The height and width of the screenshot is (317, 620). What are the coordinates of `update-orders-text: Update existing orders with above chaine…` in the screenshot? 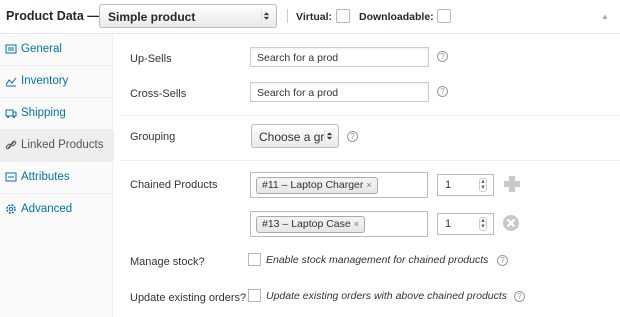 It's located at (387, 296).